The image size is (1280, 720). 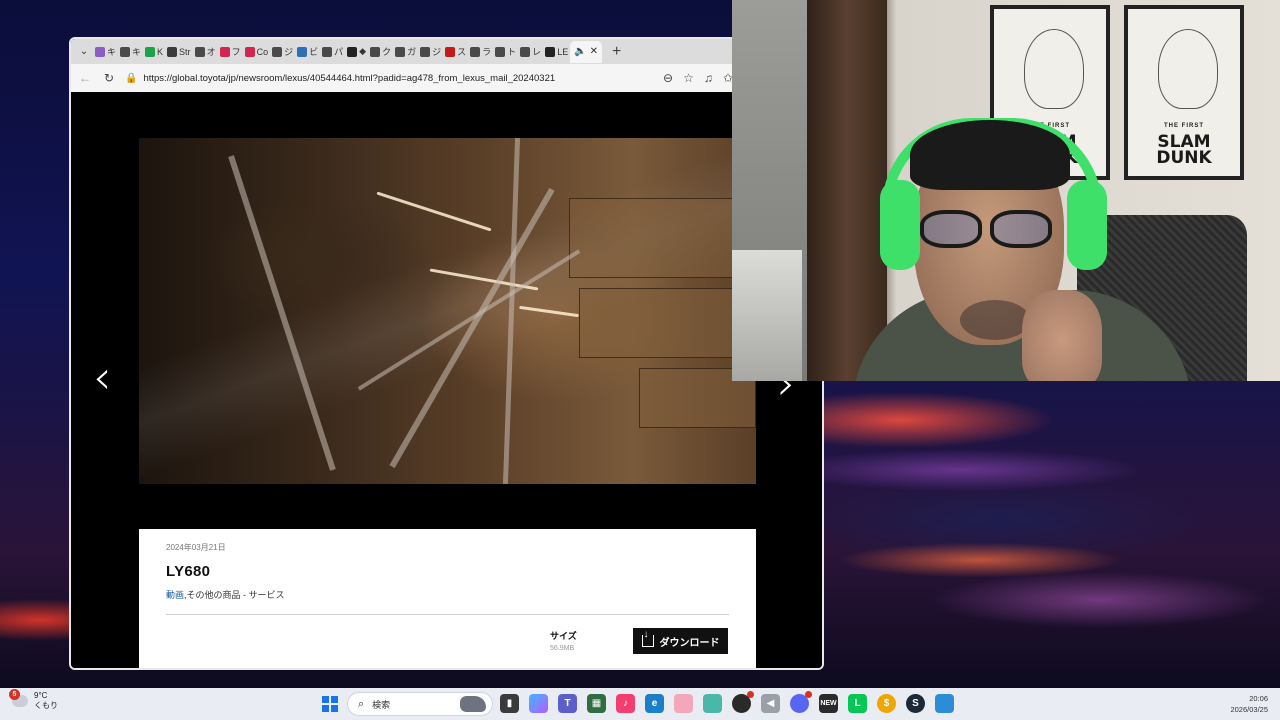 I want to click on line-icon: L, so click(x=857, y=703).